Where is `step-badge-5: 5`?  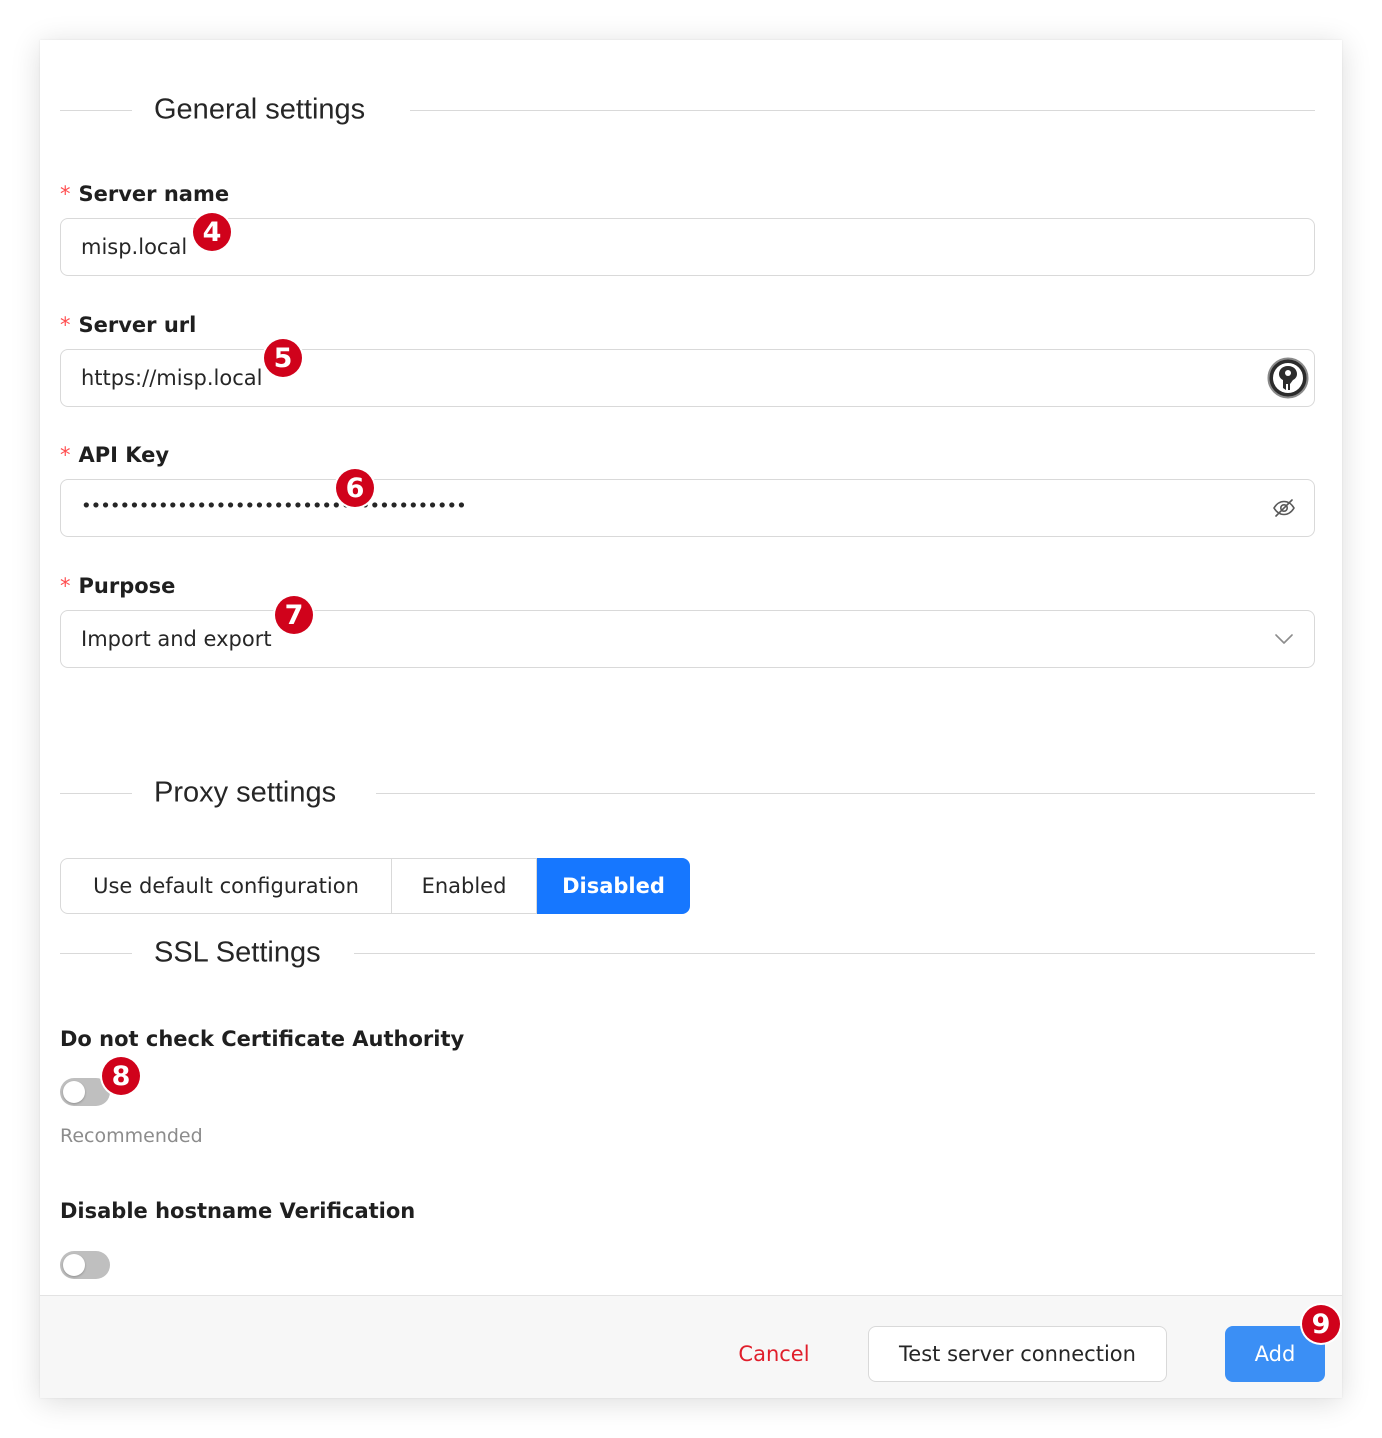 step-badge-5: 5 is located at coordinates (283, 358).